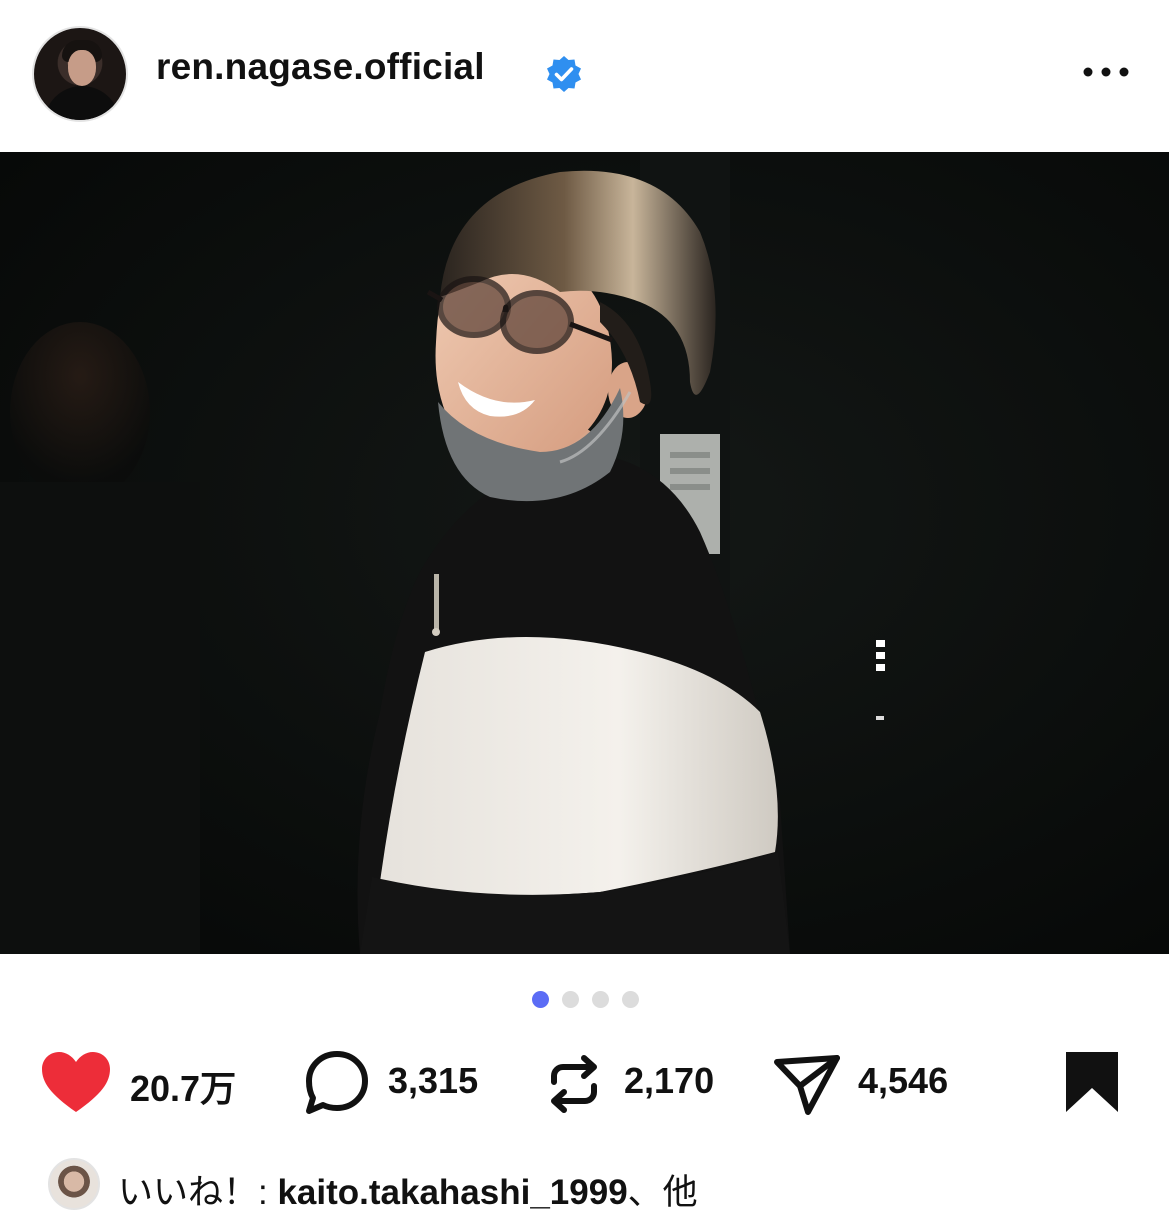 The width and height of the screenshot is (1169, 1221). What do you see at coordinates (584, 76) in the screenshot?
I see `post-header: ren.nagase.official` at bounding box center [584, 76].